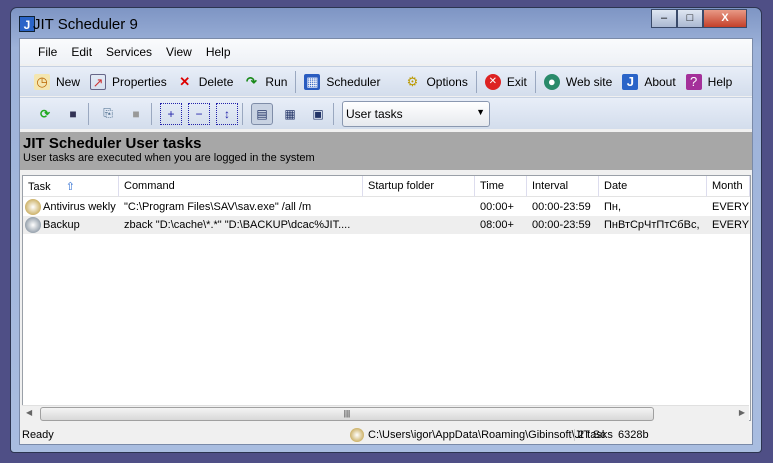 The image size is (773, 463). What do you see at coordinates (690, 18) in the screenshot?
I see `maximize-button: □` at bounding box center [690, 18].